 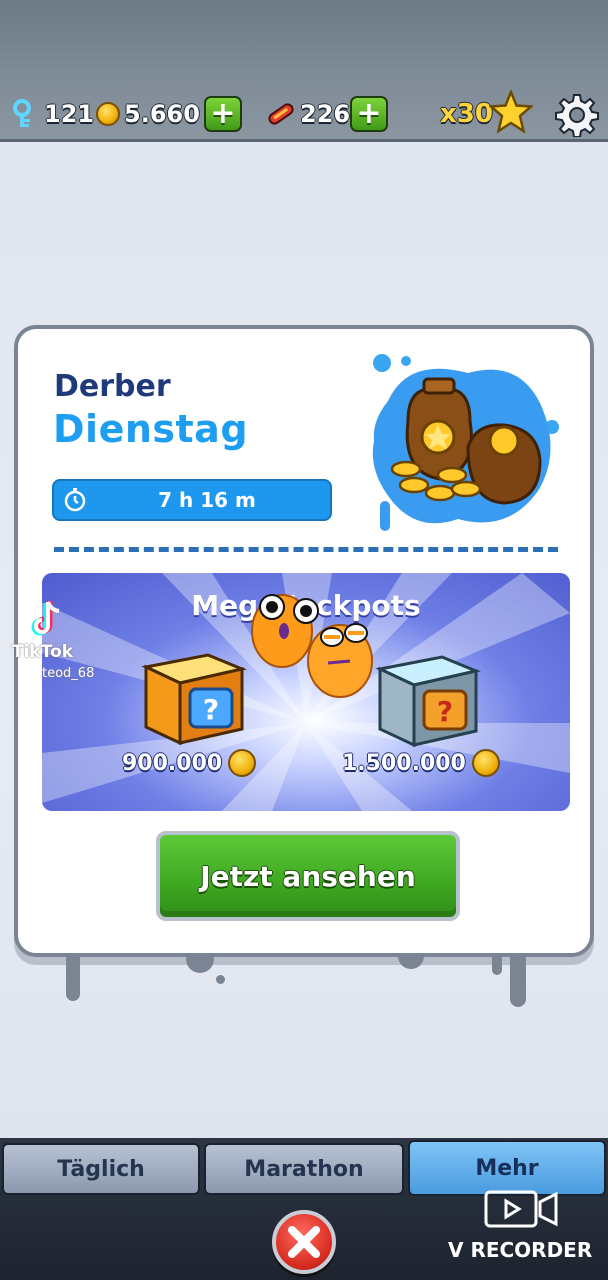 What do you see at coordinates (325, 114) in the screenshot?
I see `hoverboards-count: 226` at bounding box center [325, 114].